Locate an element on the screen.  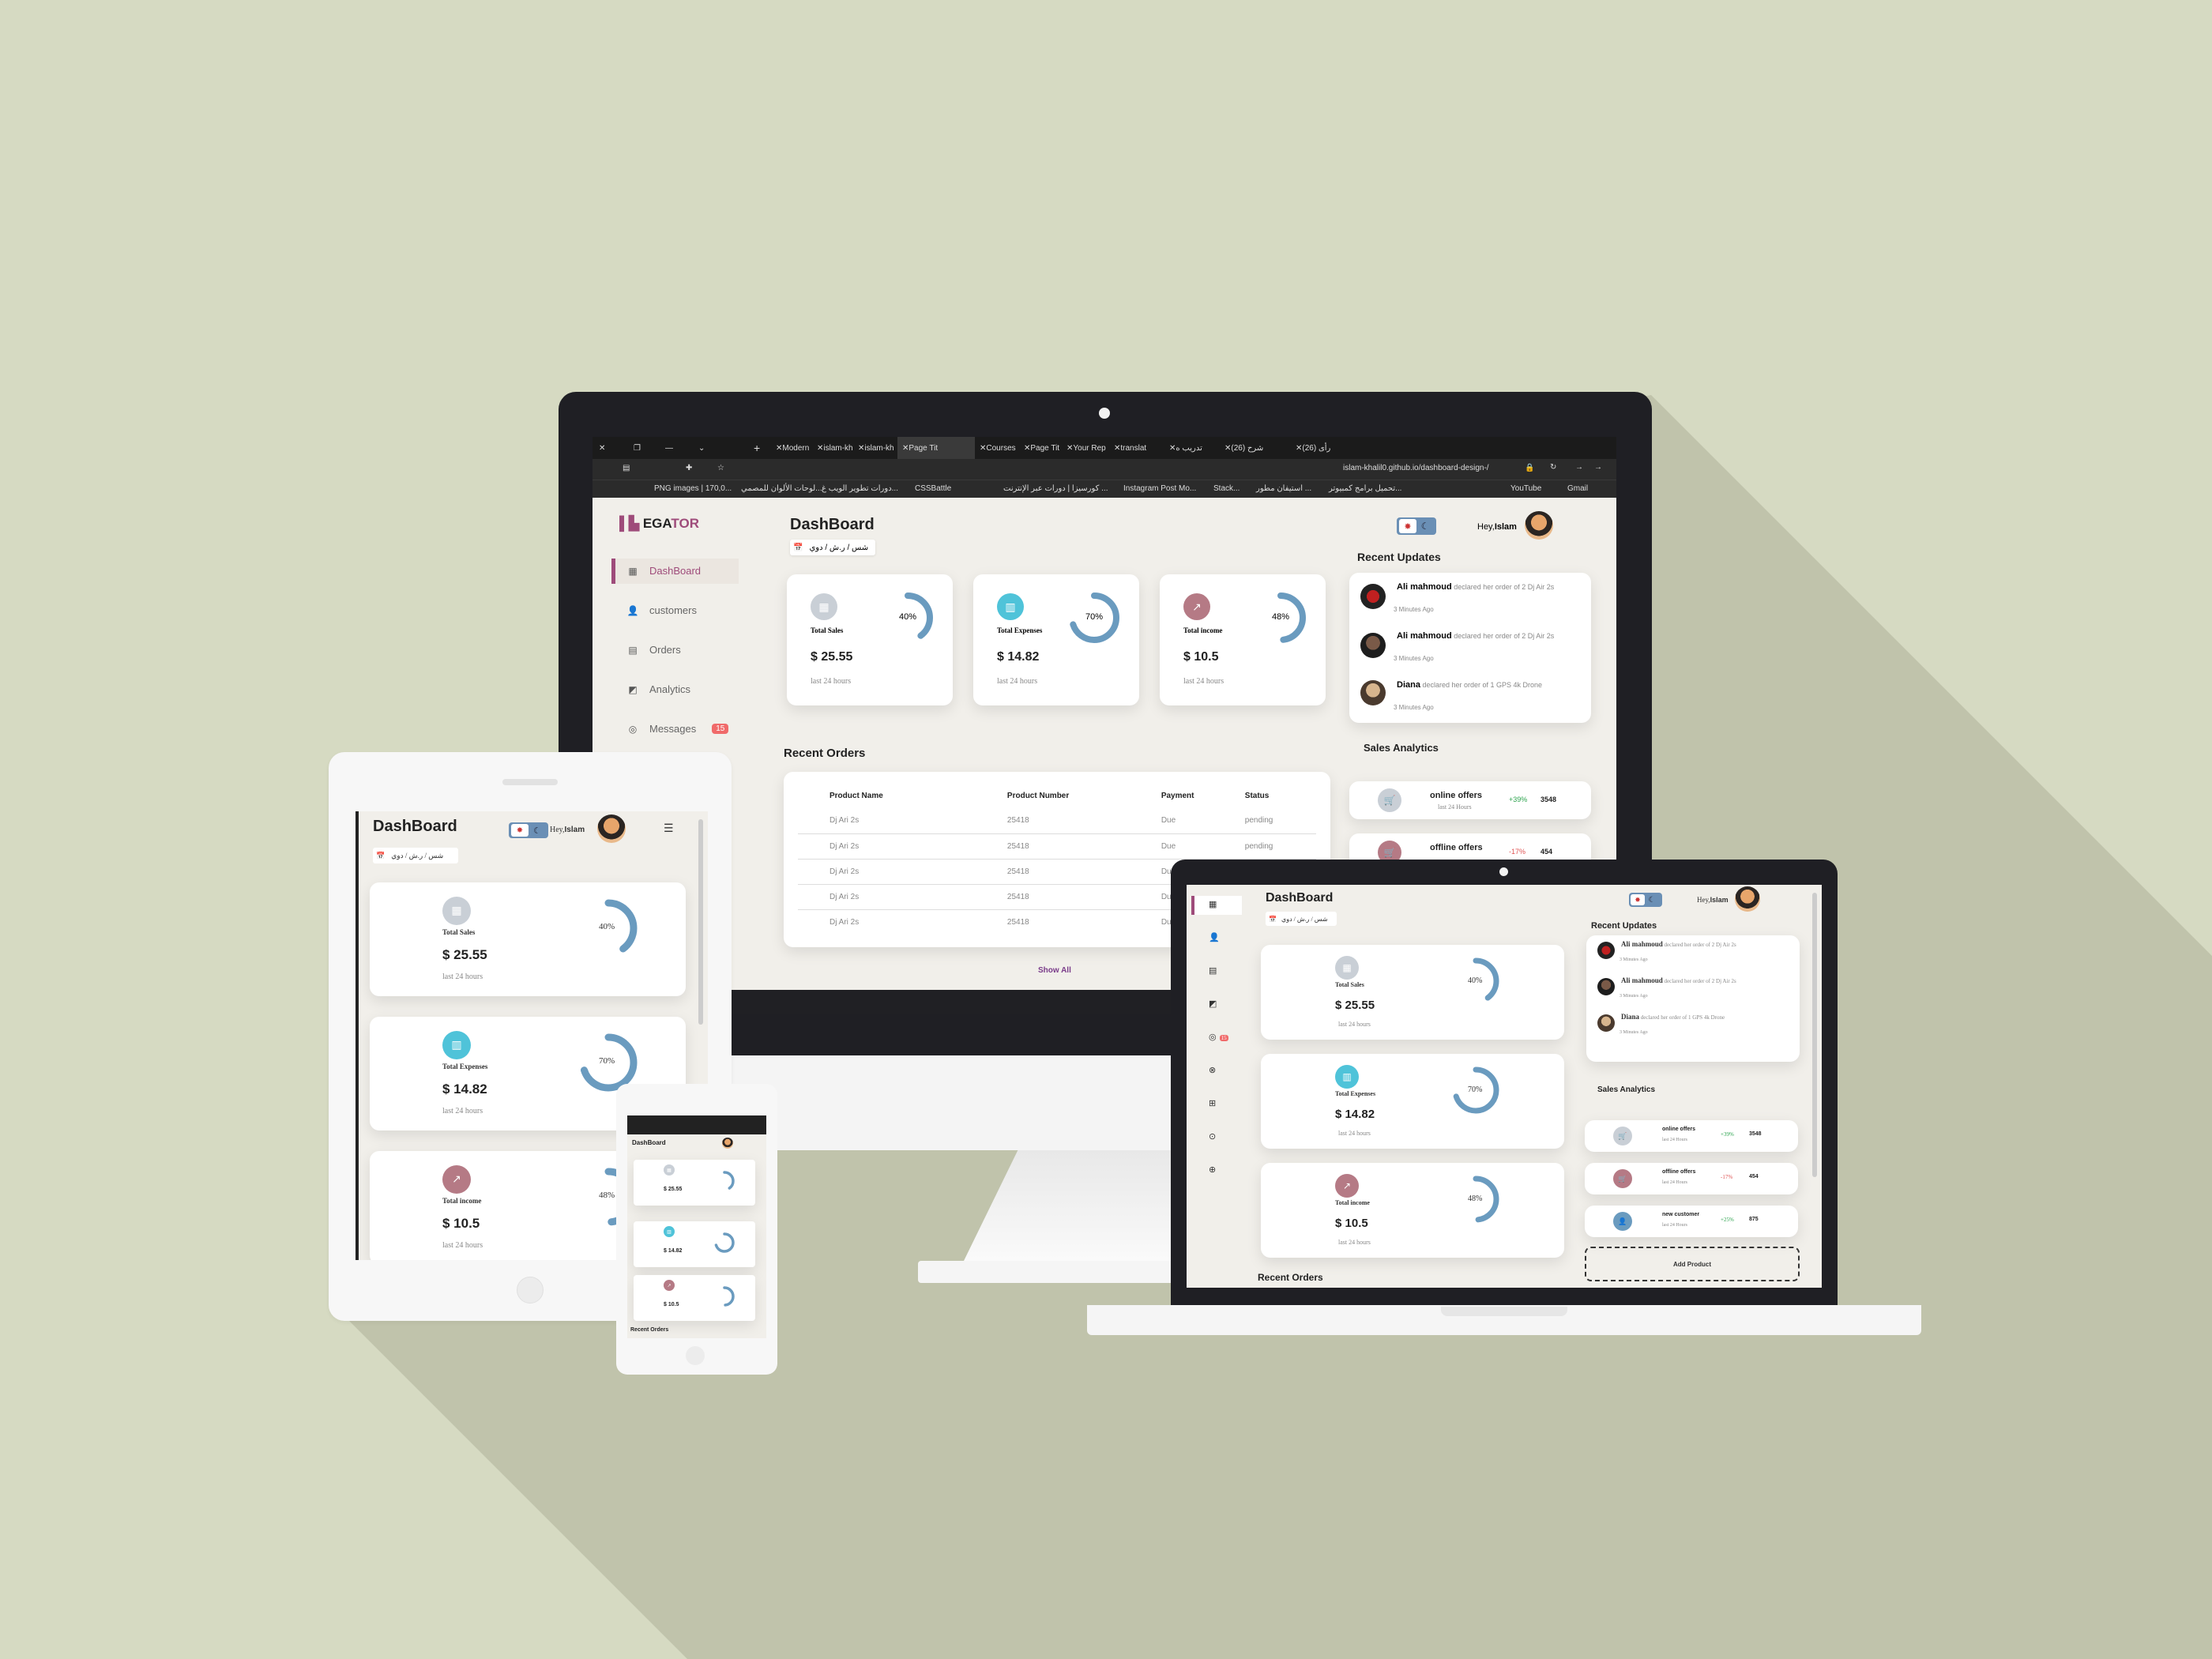
brand-logo: ▌▙ EGATOR is located at coordinates (659, 524).